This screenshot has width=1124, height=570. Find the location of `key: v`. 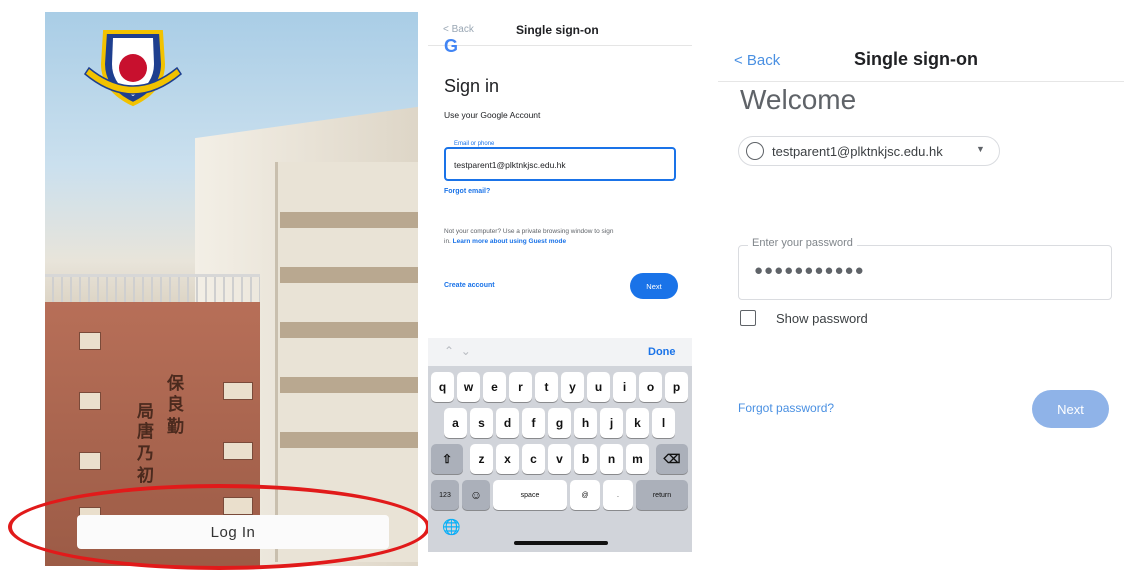

key: v is located at coordinates (559, 459).